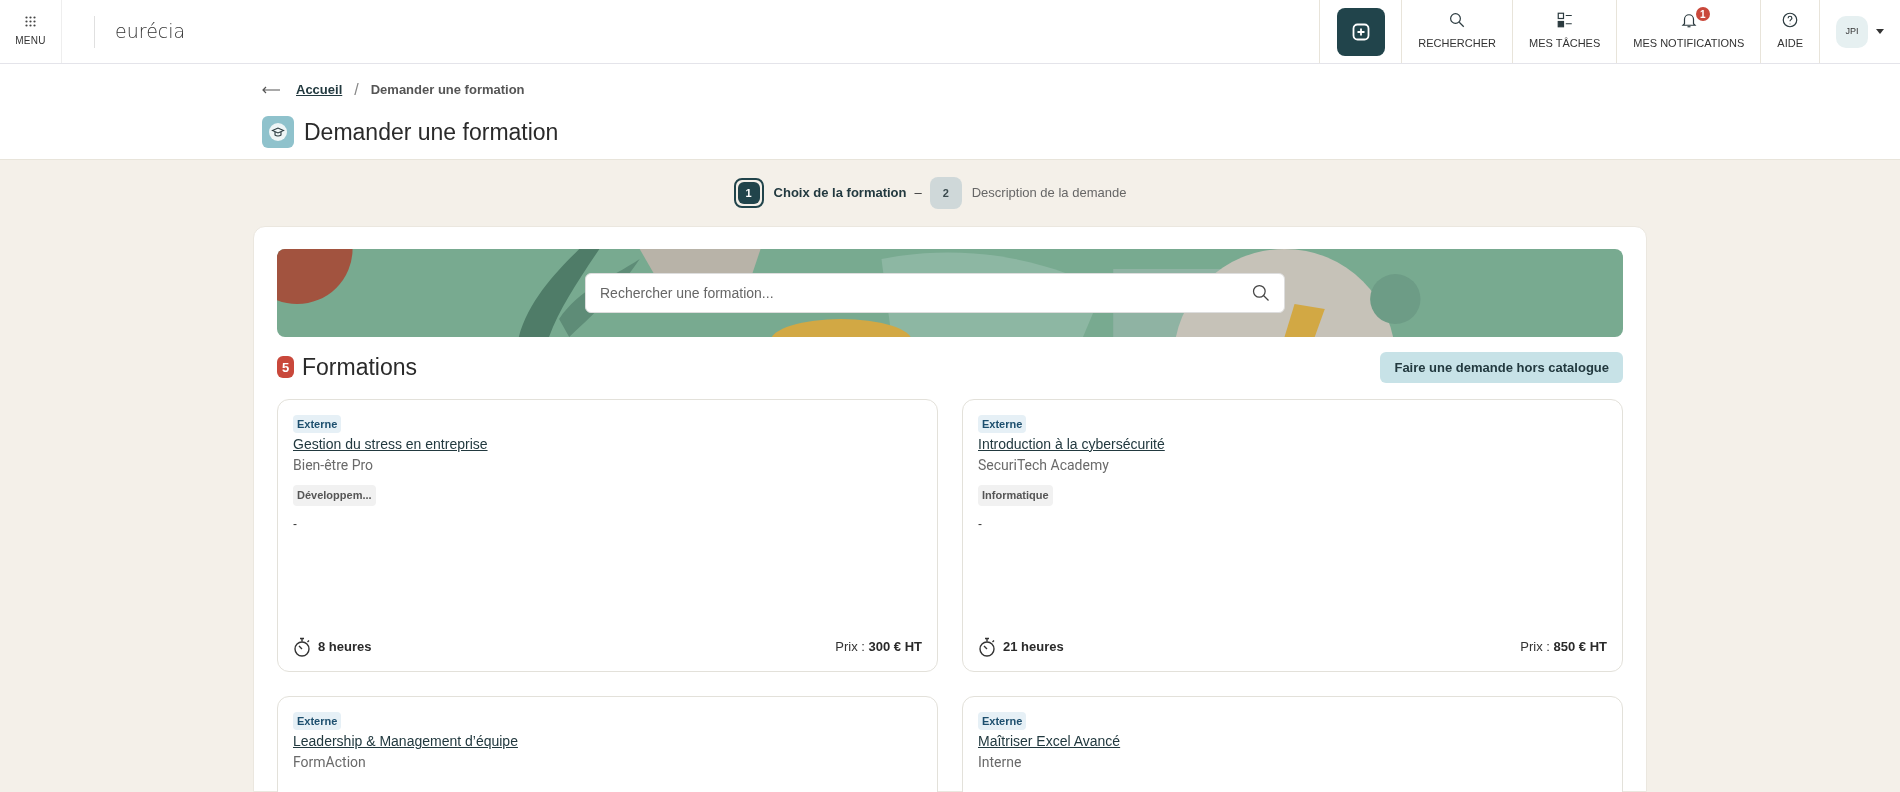  What do you see at coordinates (1015, 495) in the screenshot?
I see `category-tag: Informatique` at bounding box center [1015, 495].